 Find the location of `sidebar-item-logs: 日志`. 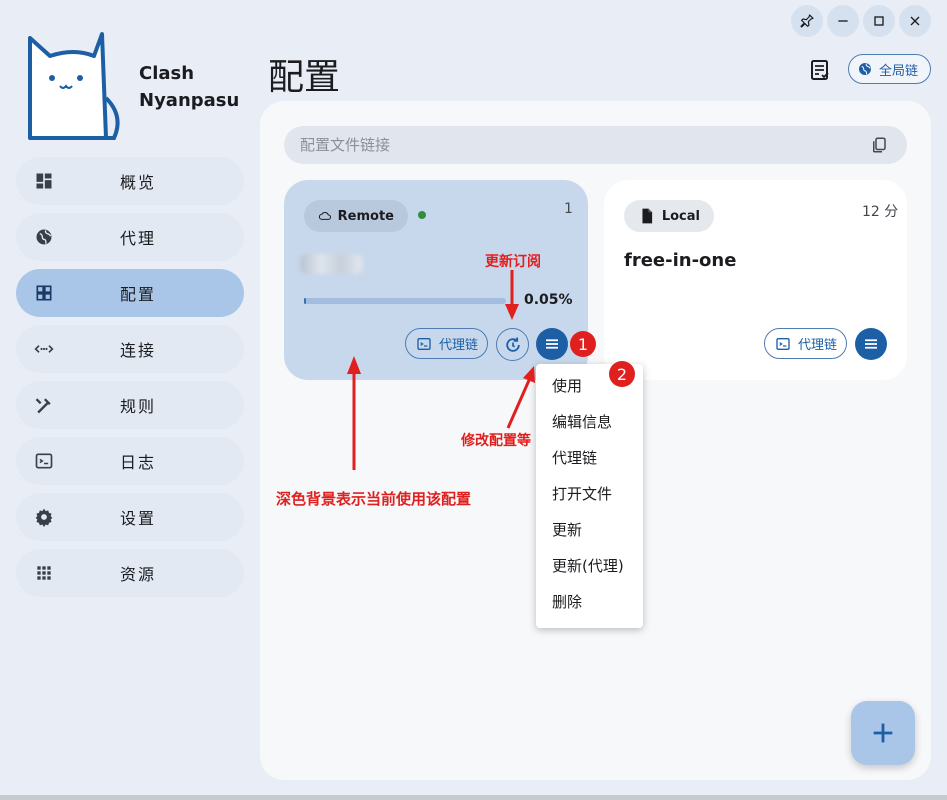

sidebar-item-logs: 日志 is located at coordinates (130, 461).